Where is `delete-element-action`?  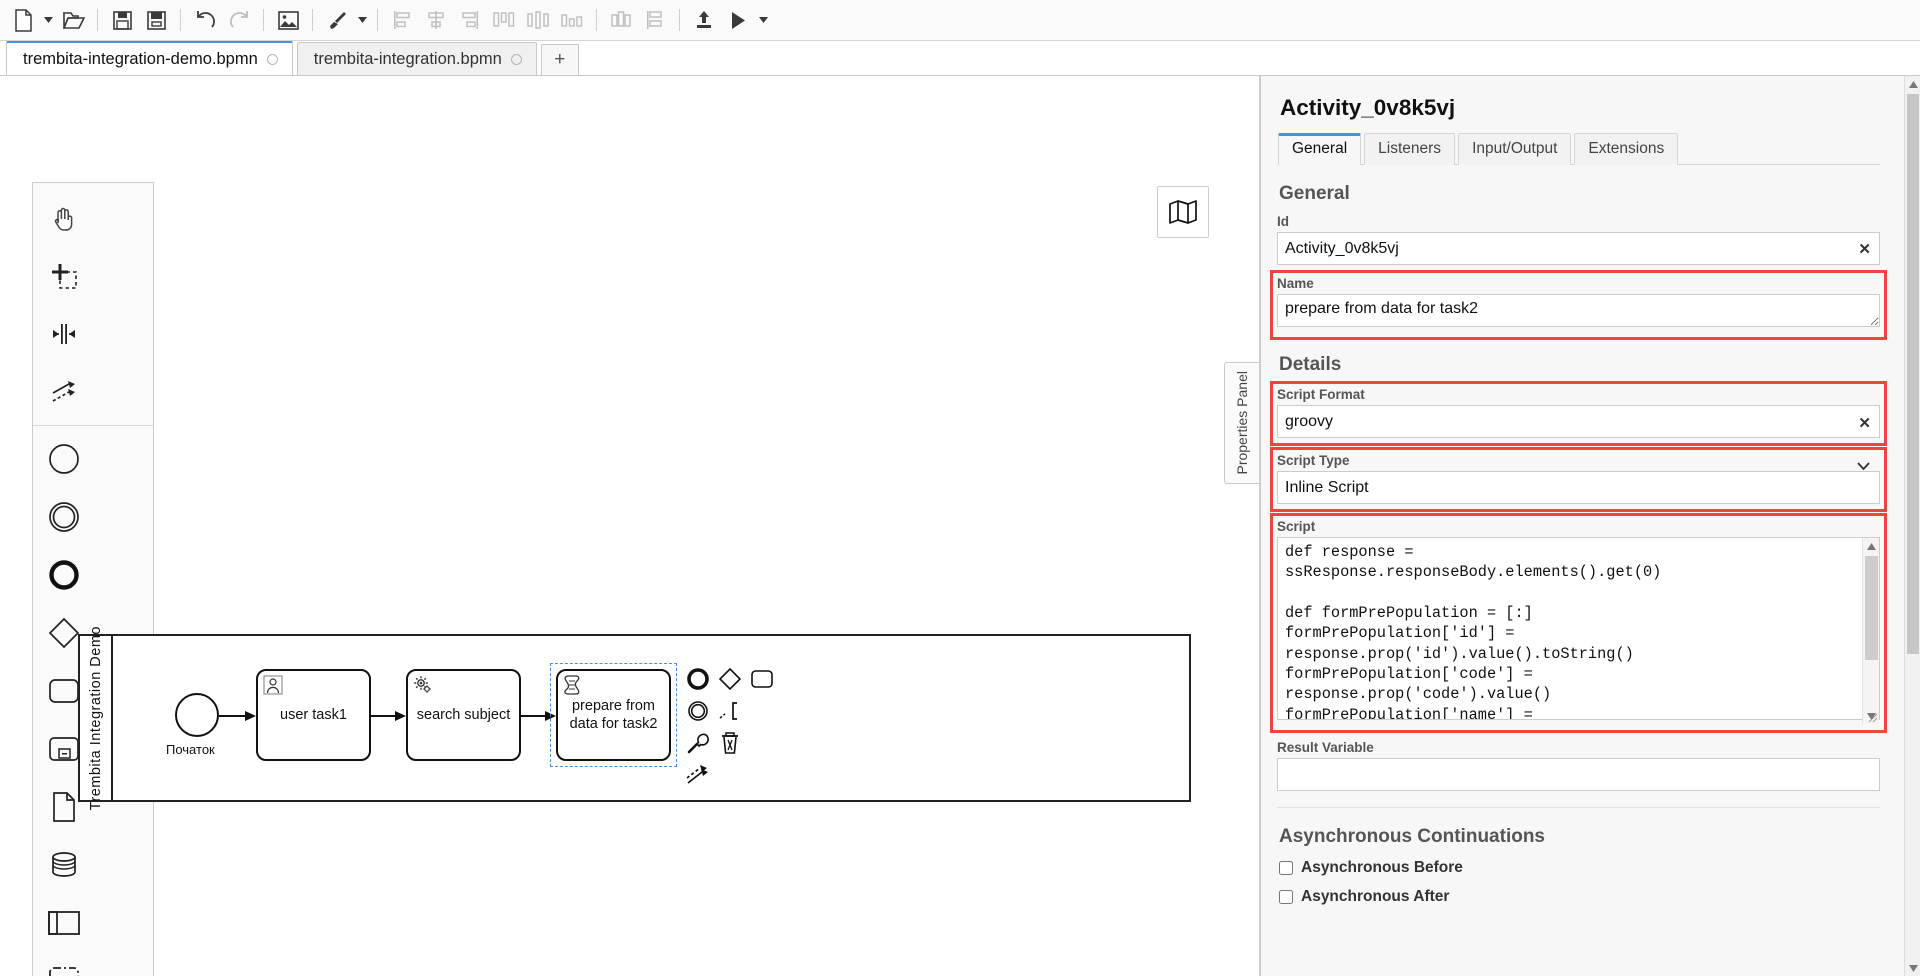
delete-element-action is located at coordinates (730, 743).